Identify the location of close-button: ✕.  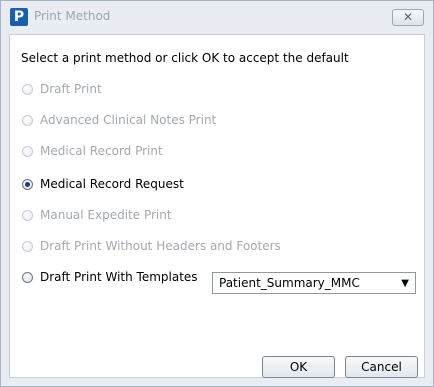
(408, 17).